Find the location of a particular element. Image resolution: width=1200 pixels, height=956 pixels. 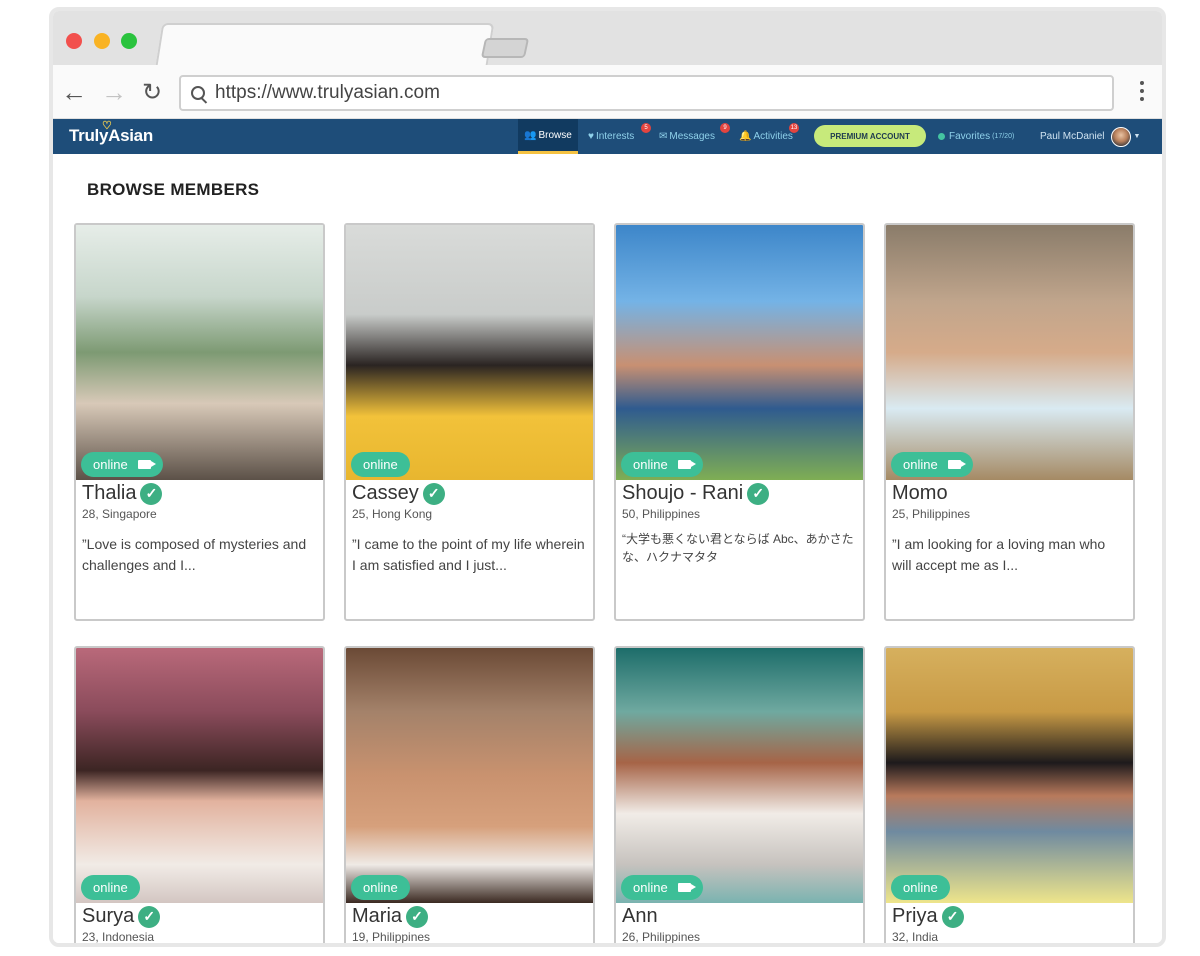

interests-count-badge: 5 is located at coordinates (646, 128).